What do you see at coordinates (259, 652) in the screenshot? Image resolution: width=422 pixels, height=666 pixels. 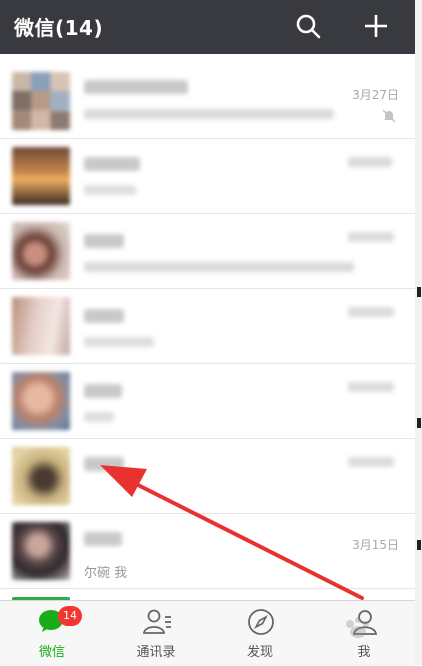 I see `tab-label: 发现` at bounding box center [259, 652].